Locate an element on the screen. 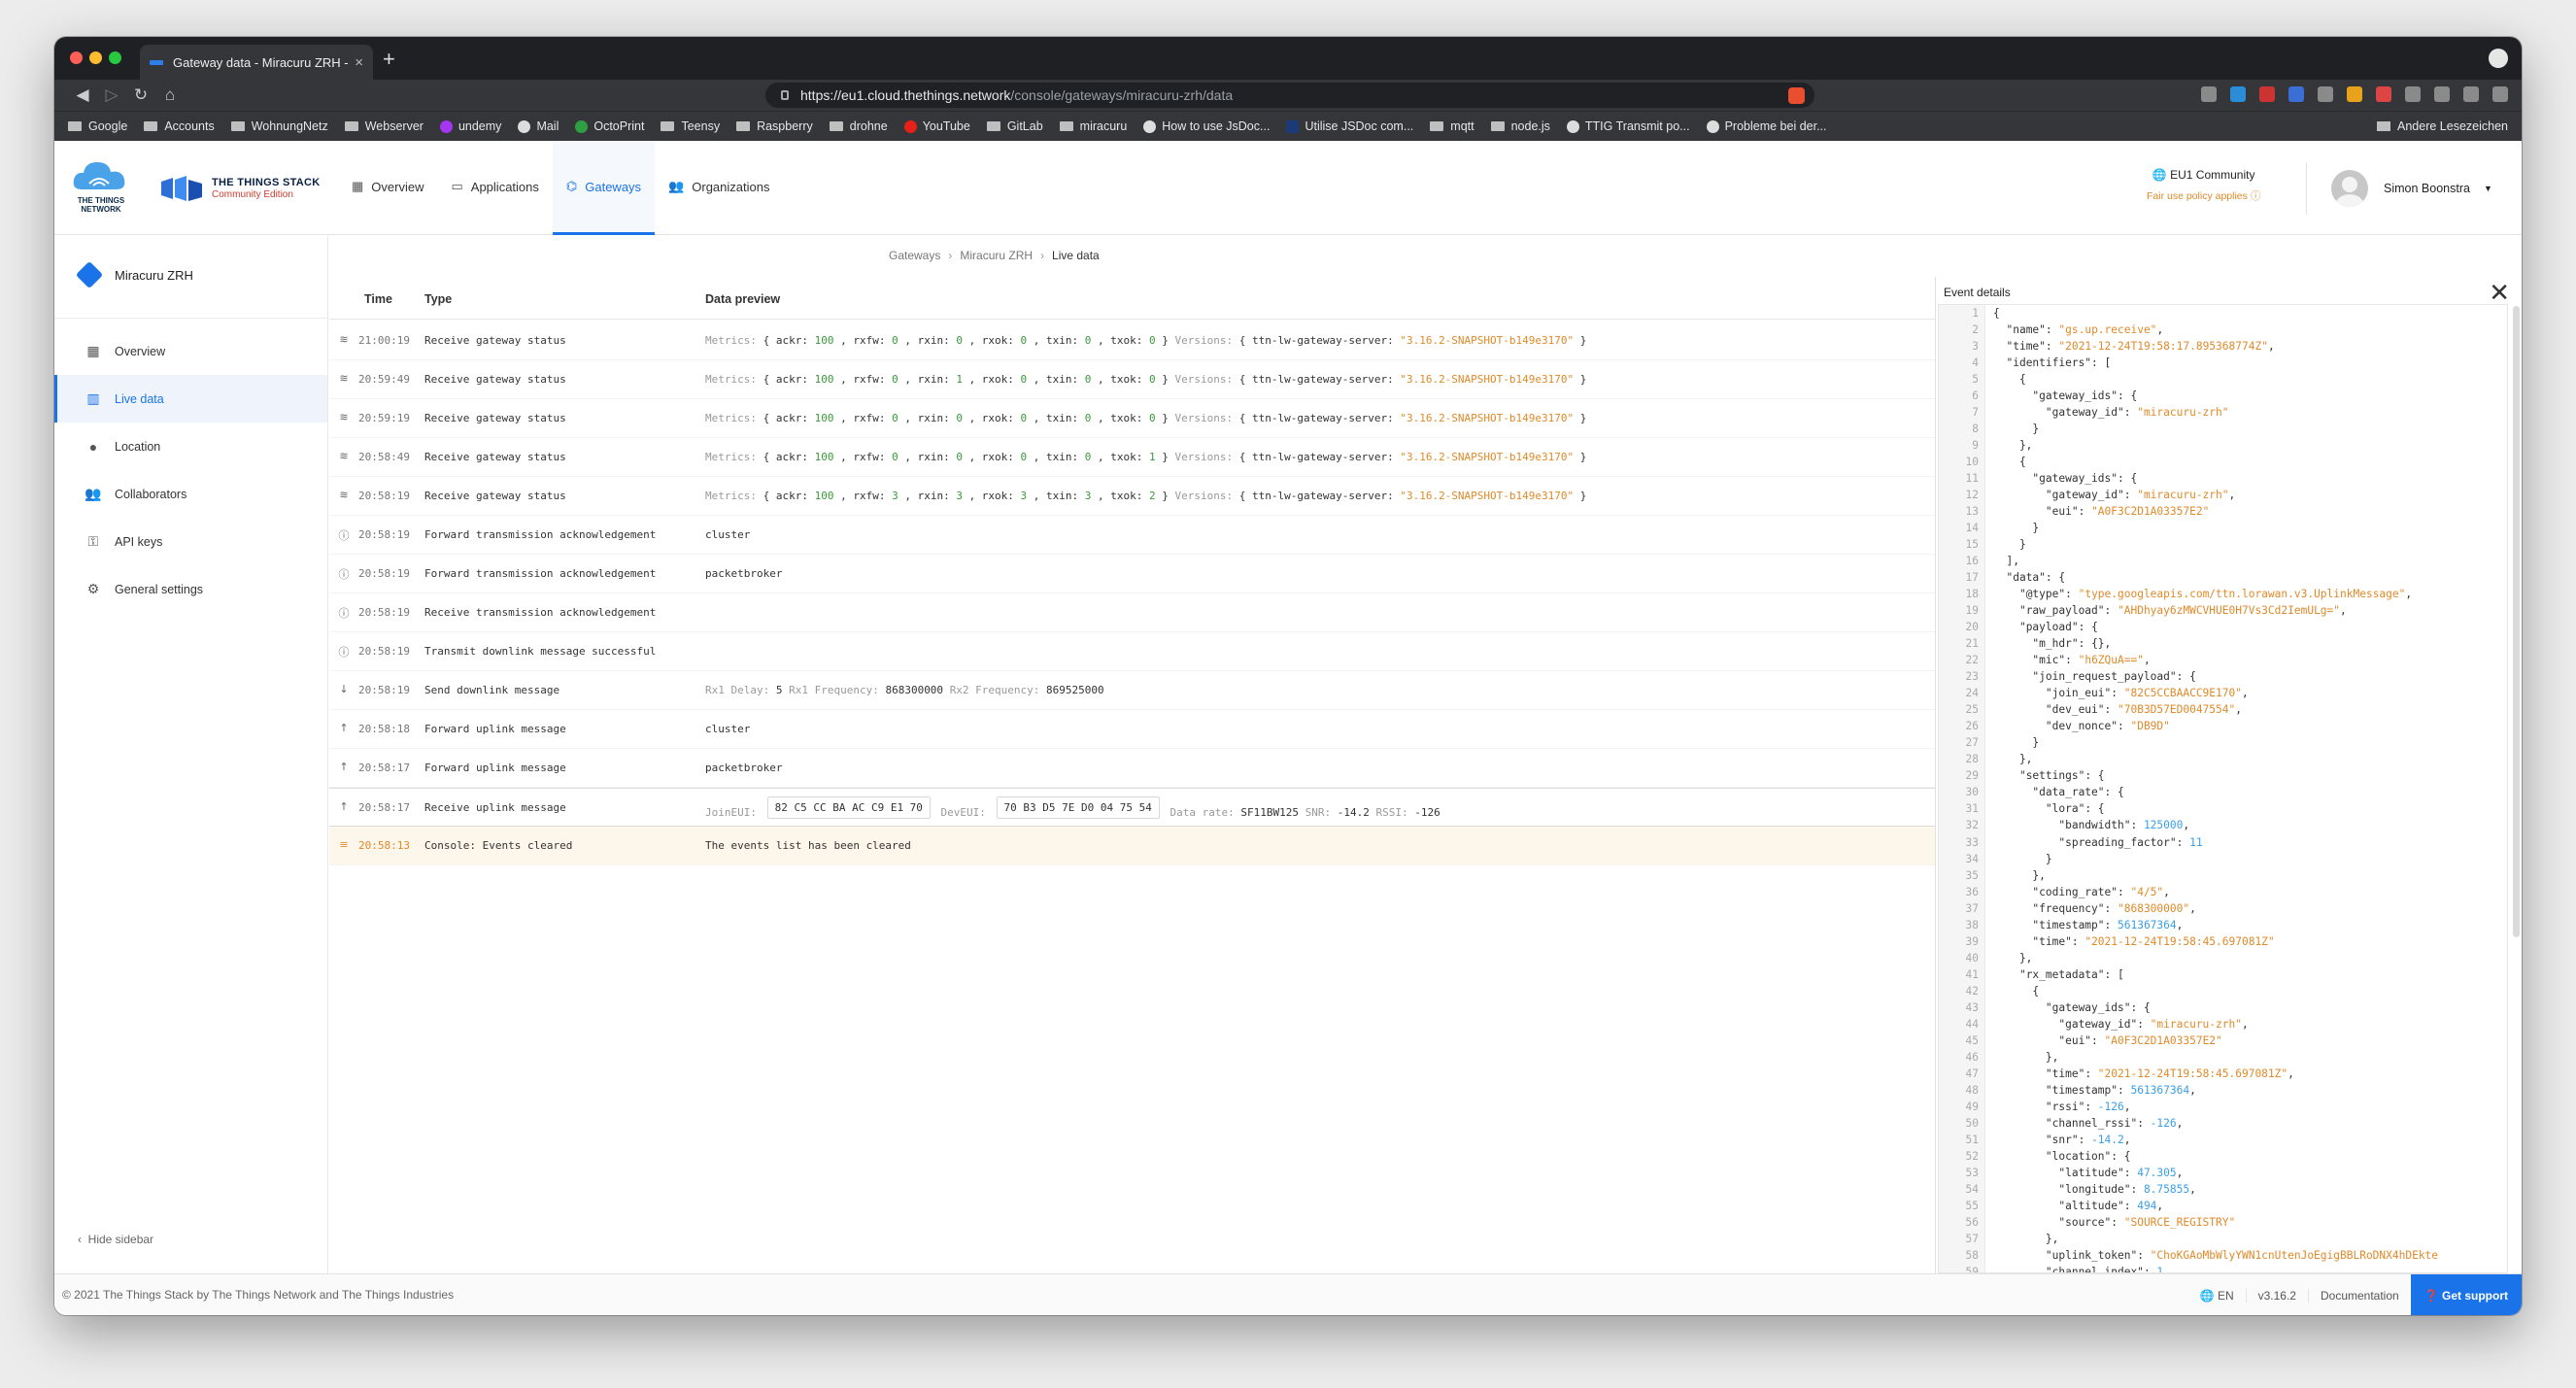 The height and width of the screenshot is (1388, 2576). home-icon: ⌂ is located at coordinates (170, 95).